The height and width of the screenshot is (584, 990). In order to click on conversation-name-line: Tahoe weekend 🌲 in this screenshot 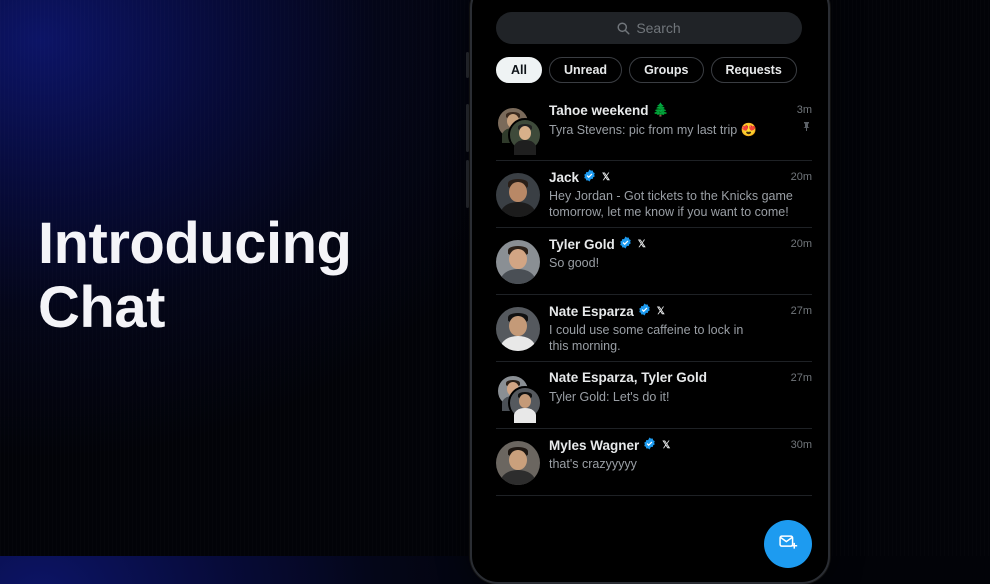, I will do `click(609, 110)`.